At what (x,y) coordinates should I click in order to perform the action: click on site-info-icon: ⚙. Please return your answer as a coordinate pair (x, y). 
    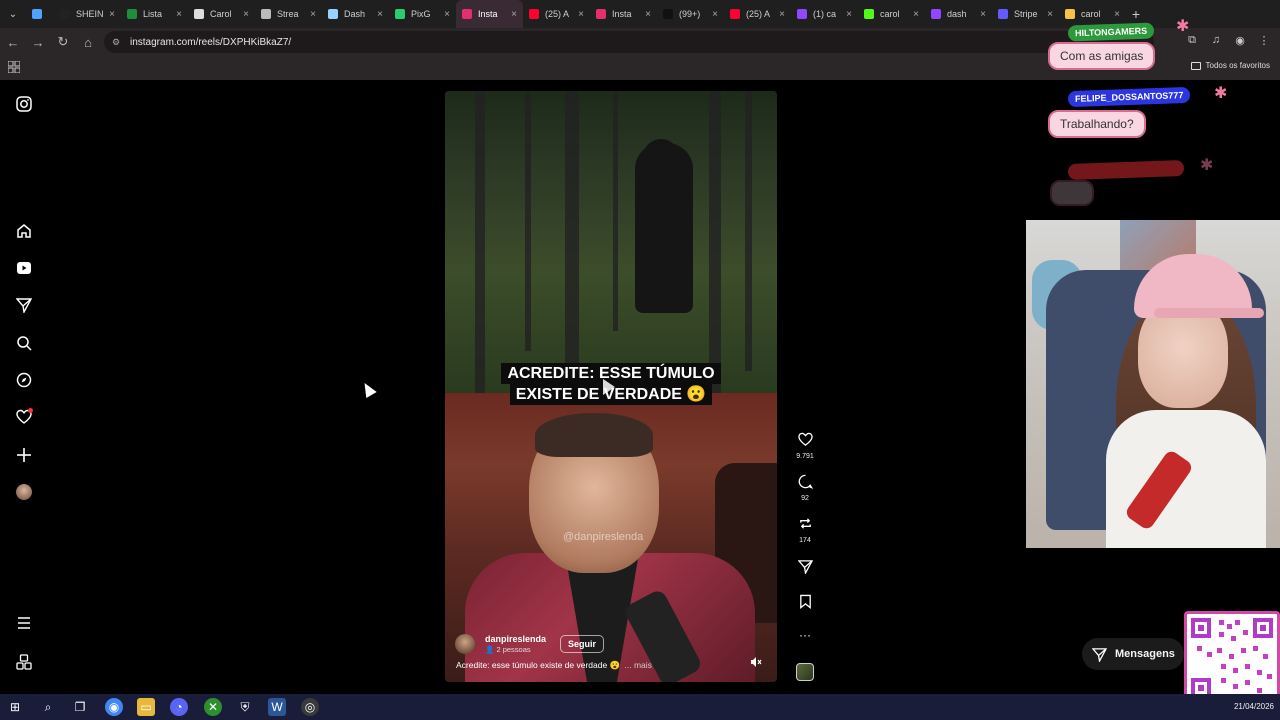
    Looking at the image, I should click on (117, 42).